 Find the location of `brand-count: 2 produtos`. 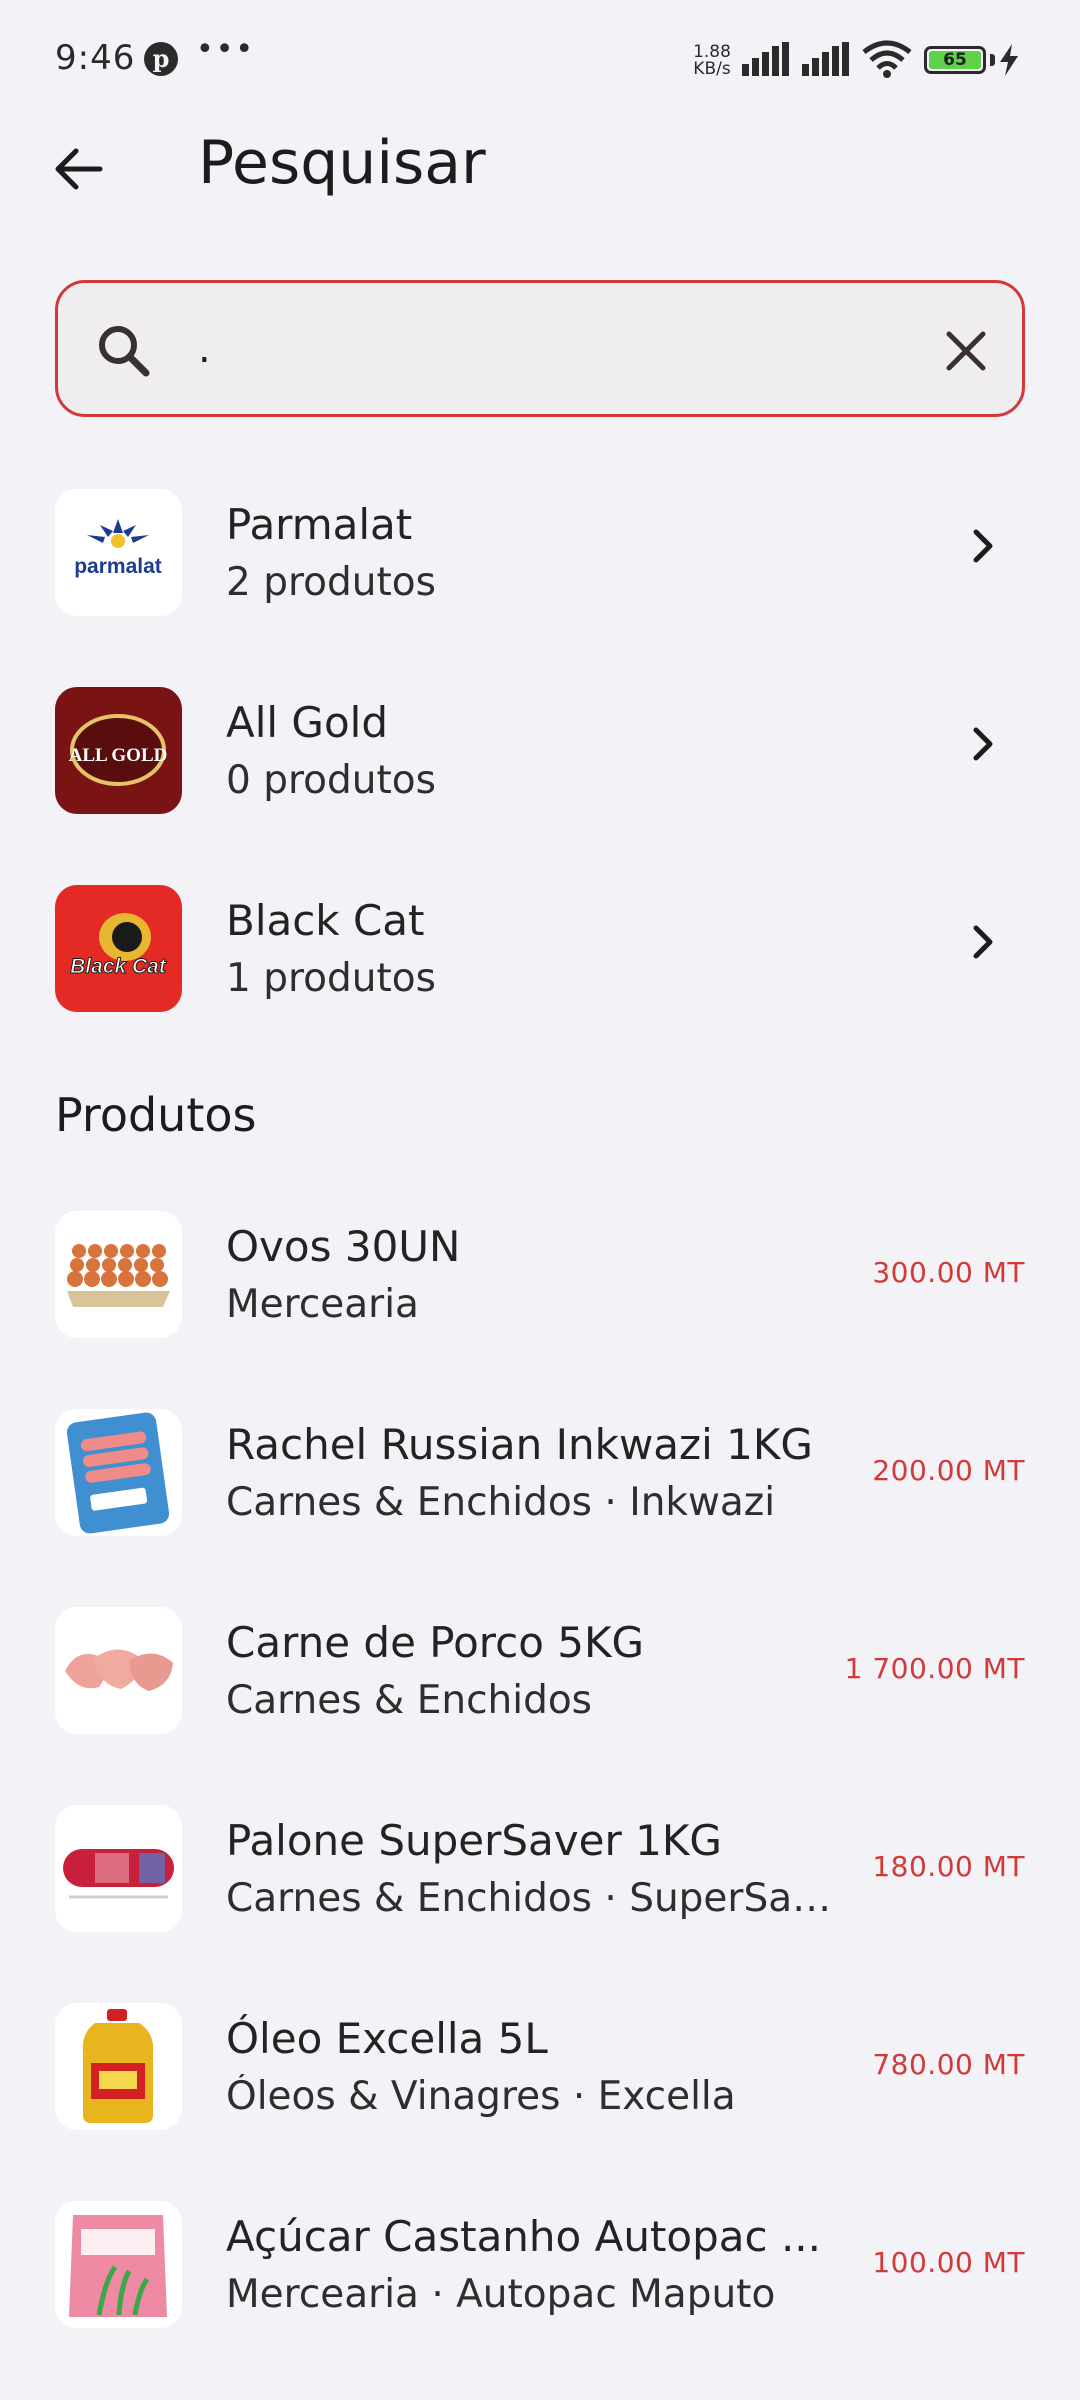

brand-count: 2 produtos is located at coordinates (331, 582).